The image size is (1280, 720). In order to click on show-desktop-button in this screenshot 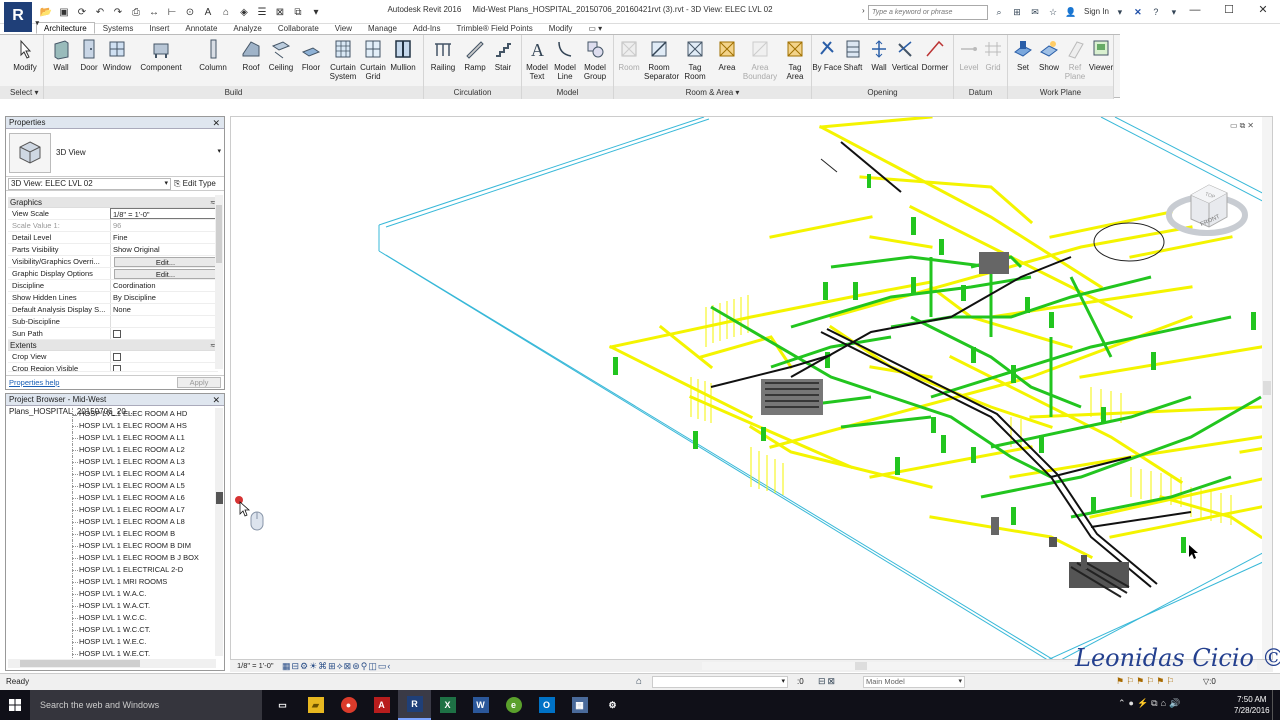, I will do `click(1276, 705)`.